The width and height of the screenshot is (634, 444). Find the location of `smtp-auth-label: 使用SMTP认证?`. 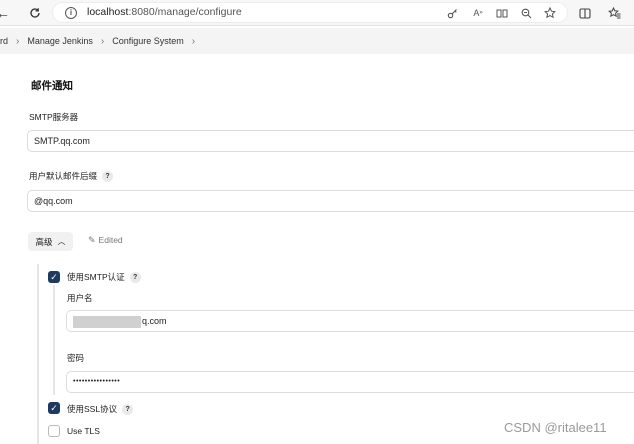

smtp-auth-label: 使用SMTP认证? is located at coordinates (104, 277).